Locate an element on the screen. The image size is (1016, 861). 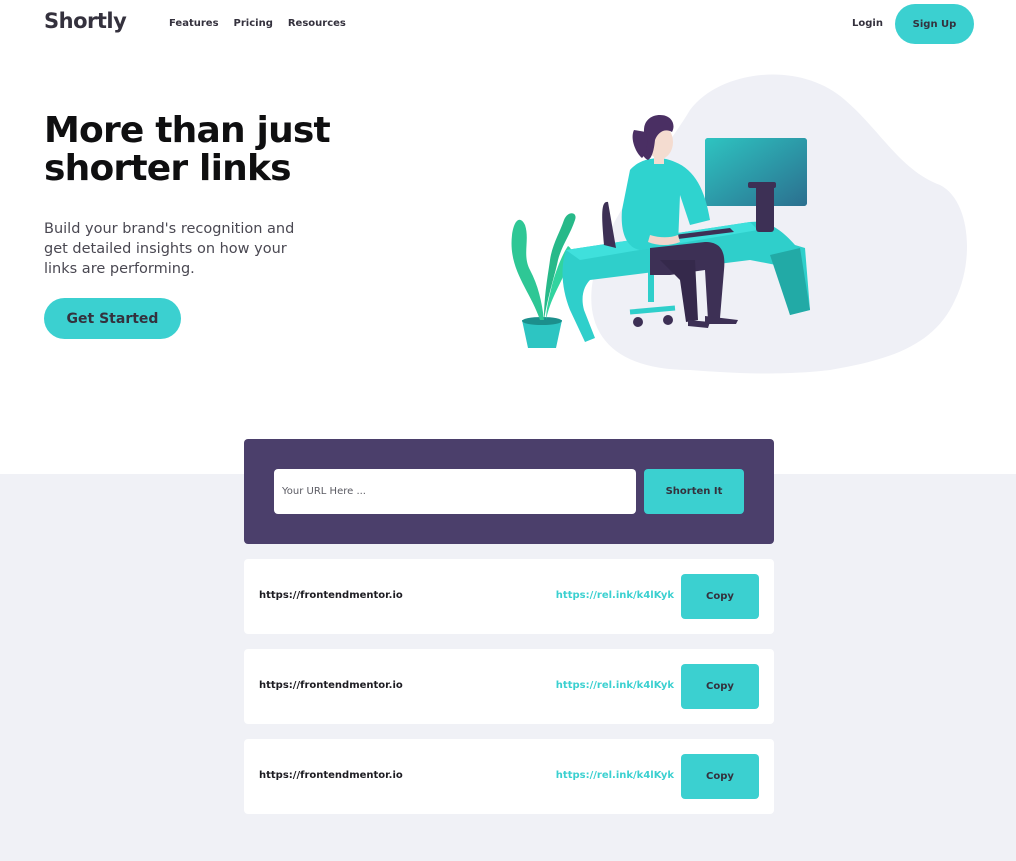
nav-resources: Resources is located at coordinates (317, 23).